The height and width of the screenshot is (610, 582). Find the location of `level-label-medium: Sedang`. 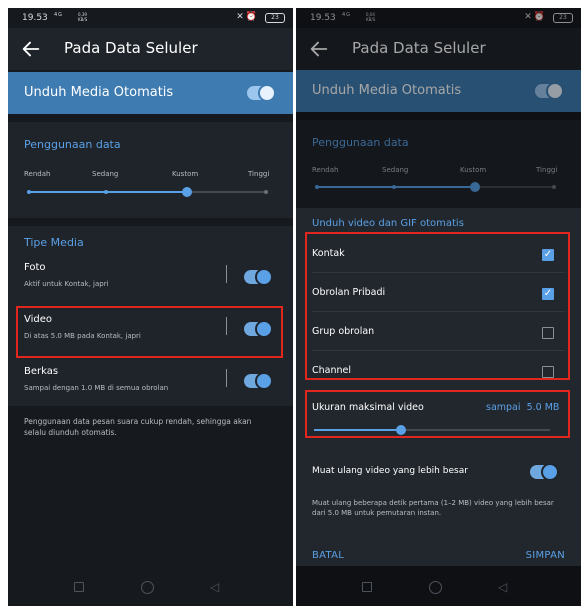

level-label-medium: Sedang is located at coordinates (105, 174).